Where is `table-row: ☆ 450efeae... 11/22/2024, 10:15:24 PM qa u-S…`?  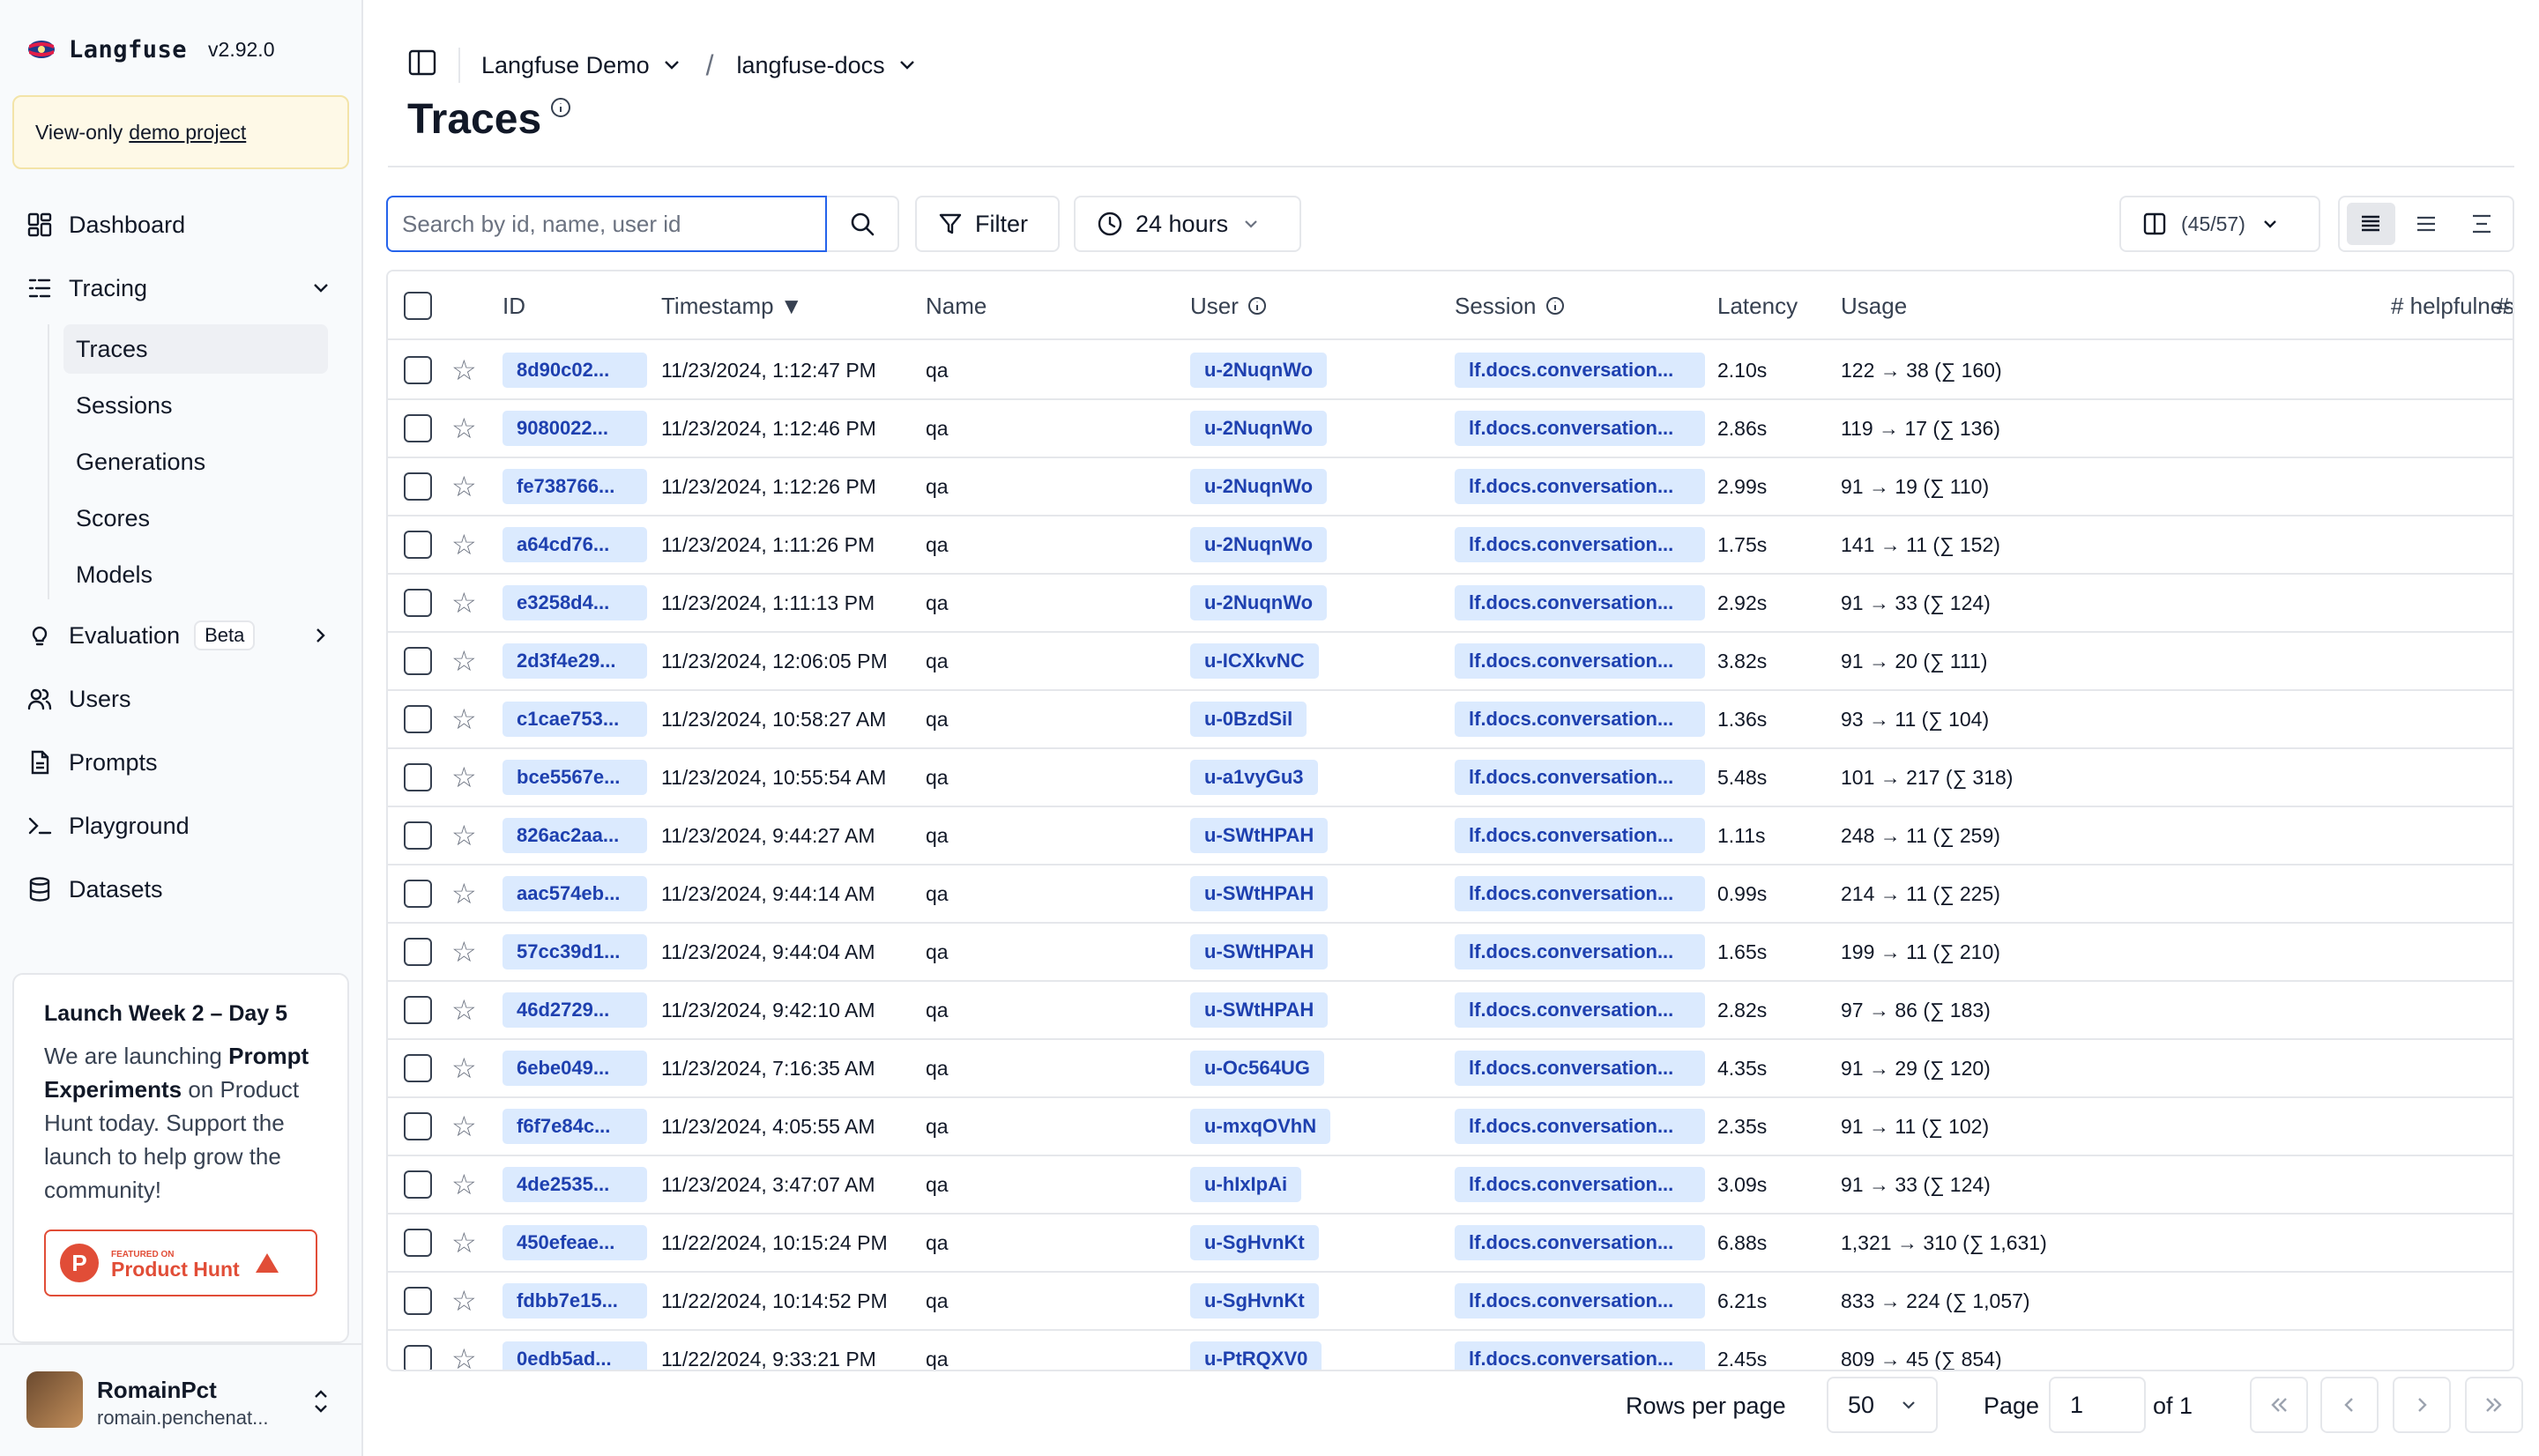 table-row: ☆ 450efeae... 11/22/2024, 10:15:24 PM qa u-S… is located at coordinates (1450, 1244).